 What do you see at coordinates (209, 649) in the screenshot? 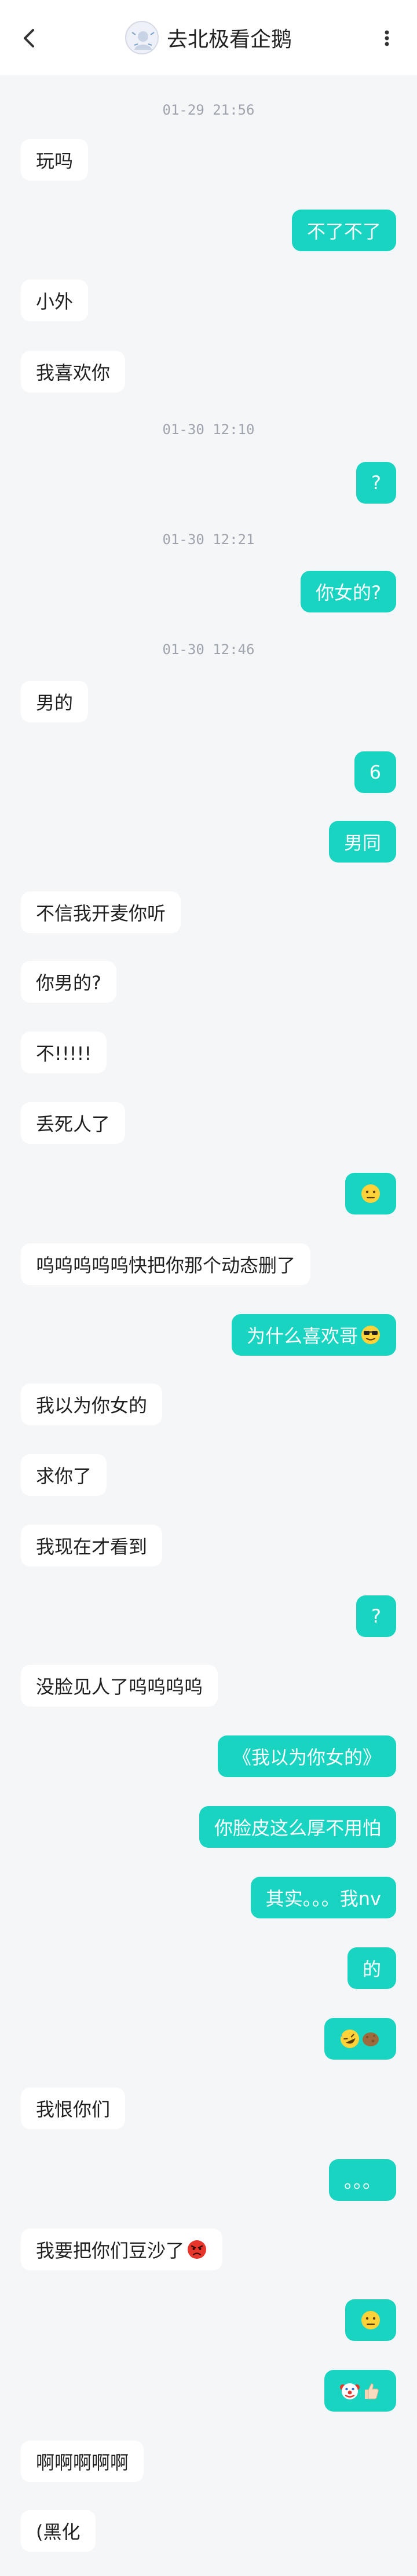
I see `message-timestamp: 01-30 12:46` at bounding box center [209, 649].